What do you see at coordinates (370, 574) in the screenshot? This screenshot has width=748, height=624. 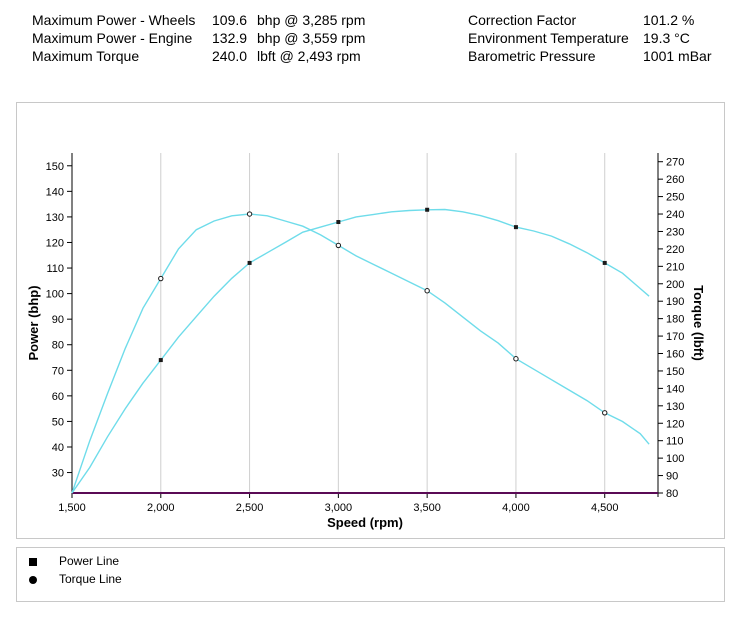 I see `legend-panel: Power Line Torque Line` at bounding box center [370, 574].